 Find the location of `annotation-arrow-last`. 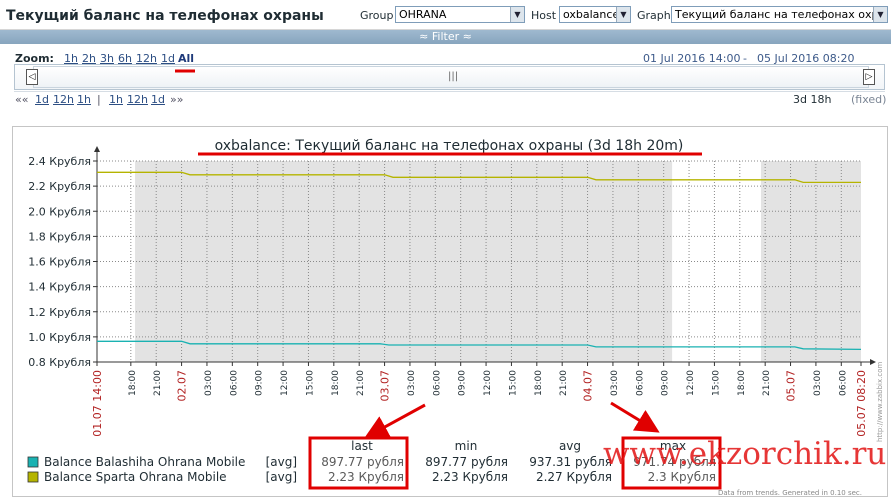

annotation-arrow-last is located at coordinates (395, 421).